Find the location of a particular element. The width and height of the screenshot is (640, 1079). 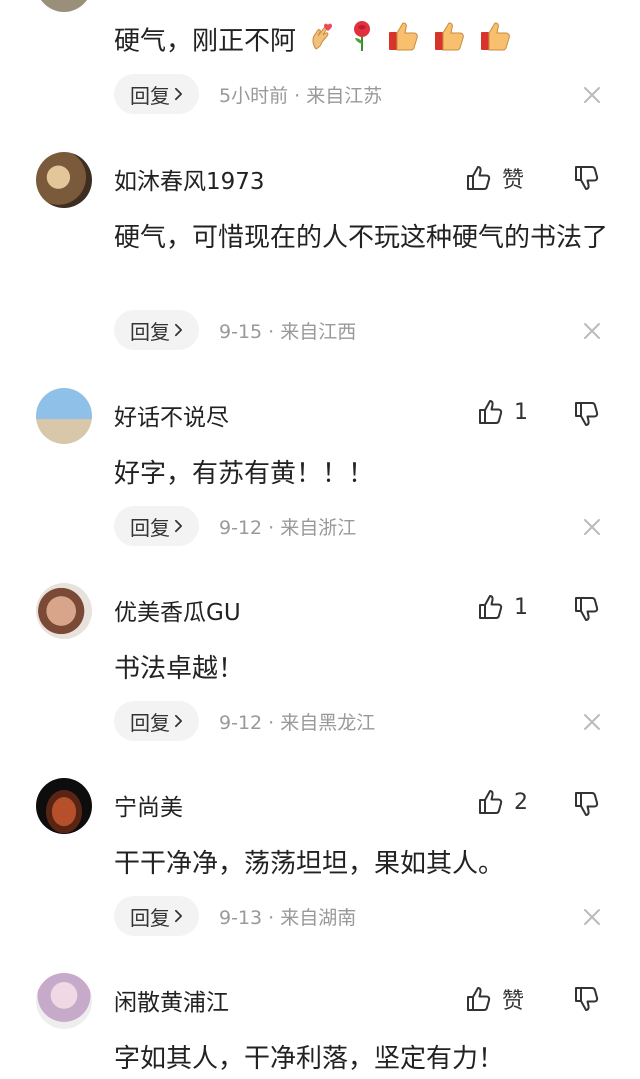

comment-text-content: 硬气，刚正不阿 is located at coordinates (205, 41).